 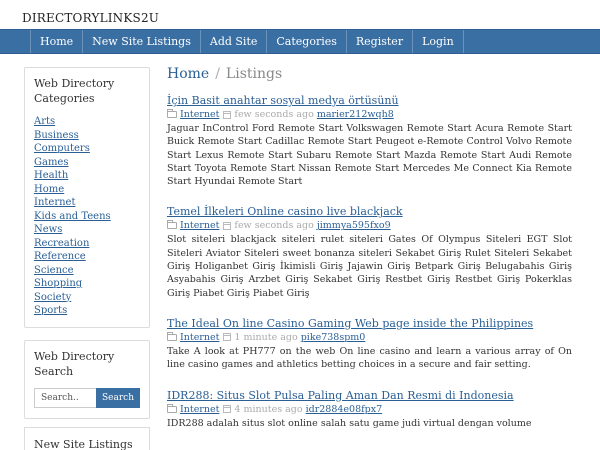 I want to click on category-shopping: Shopping, so click(x=87, y=284).